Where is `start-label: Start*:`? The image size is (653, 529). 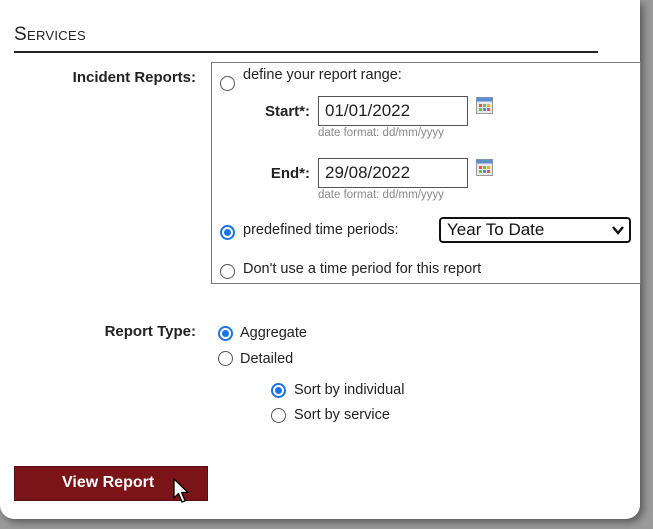
start-label: Start*: is located at coordinates (287, 111).